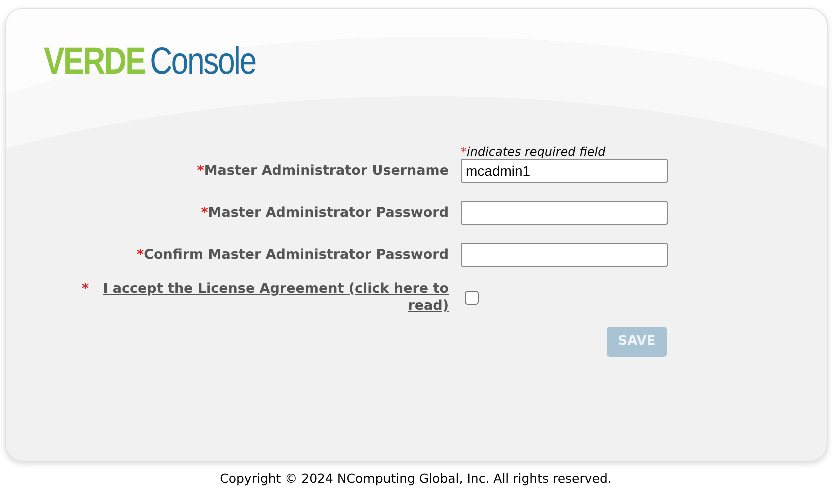 The image size is (832, 492). What do you see at coordinates (85, 289) in the screenshot?
I see `required-mark: *` at bounding box center [85, 289].